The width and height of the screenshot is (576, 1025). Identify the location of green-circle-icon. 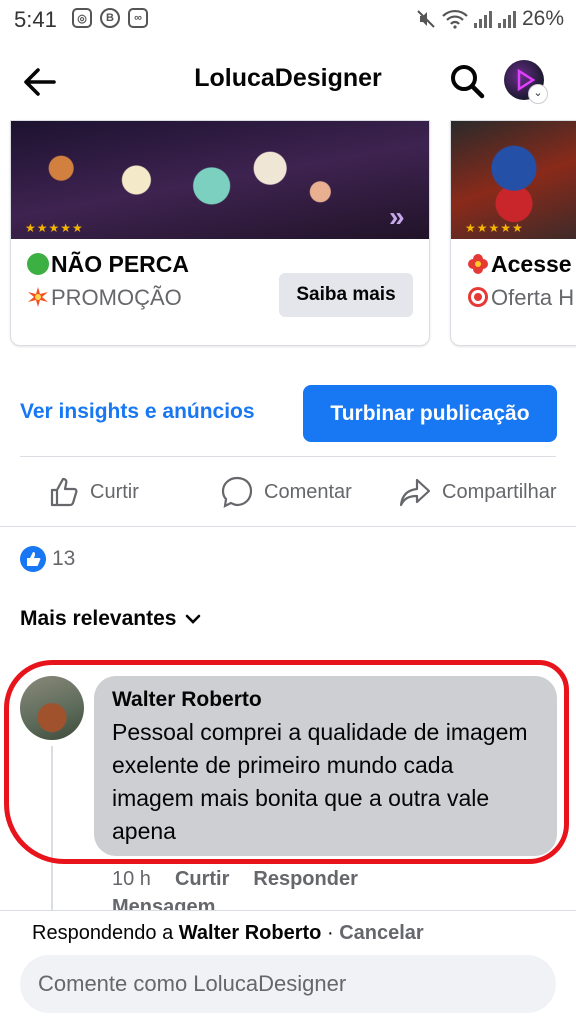
(38, 264).